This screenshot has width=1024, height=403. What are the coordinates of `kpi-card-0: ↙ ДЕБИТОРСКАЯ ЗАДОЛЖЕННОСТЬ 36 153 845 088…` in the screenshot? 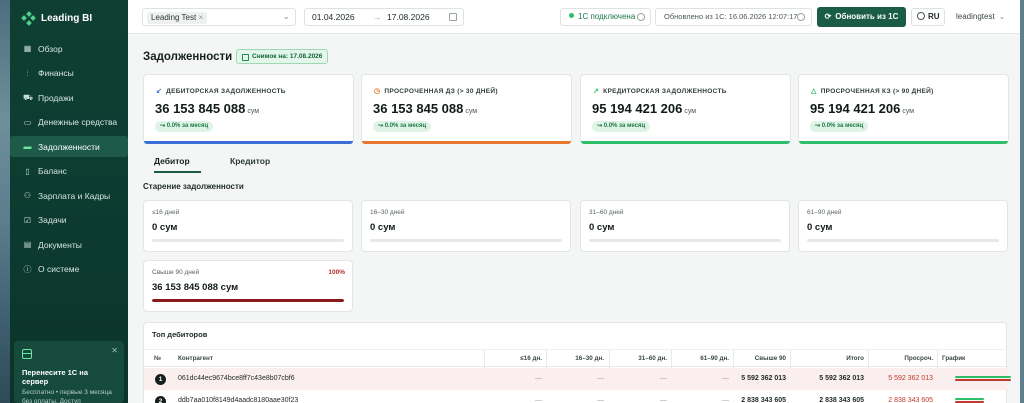 It's located at (248, 109).